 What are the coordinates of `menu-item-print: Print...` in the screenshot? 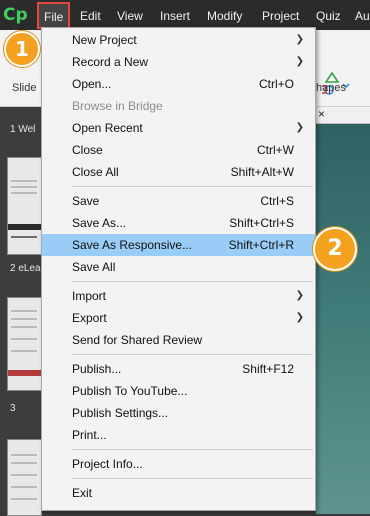 It's located at (178, 435).